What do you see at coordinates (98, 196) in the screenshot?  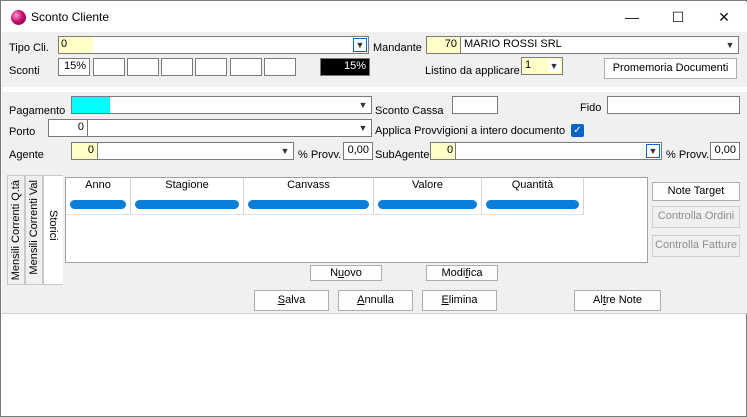 I see `grid-column-anno: Anno` at bounding box center [98, 196].